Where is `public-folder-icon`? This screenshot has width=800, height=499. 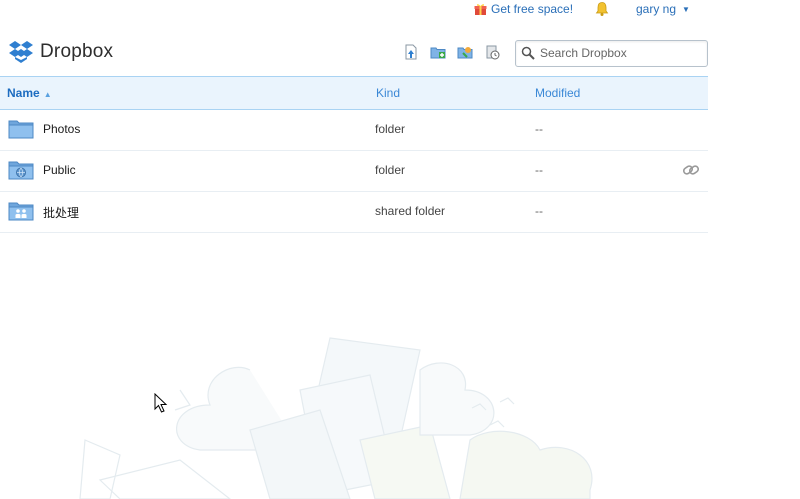
public-folder-icon is located at coordinates (21, 170).